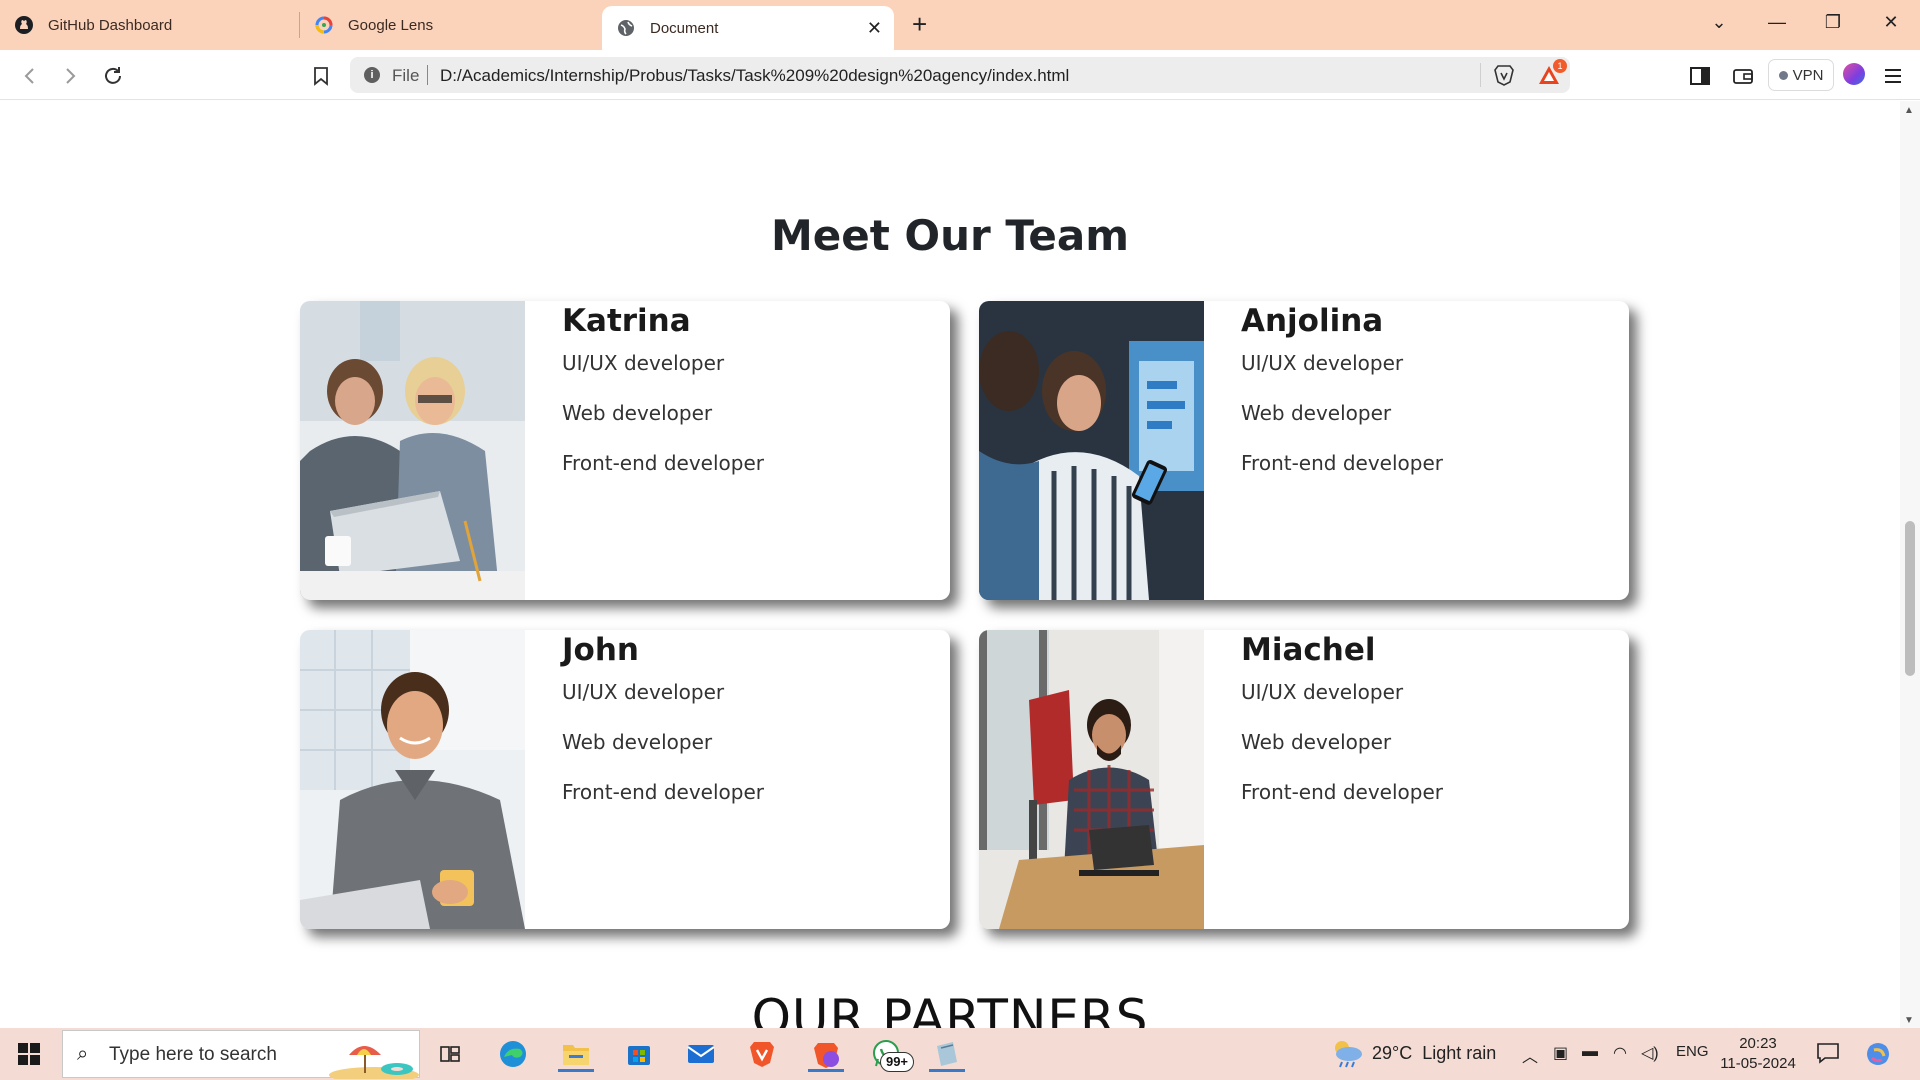 The height and width of the screenshot is (1080, 1920). Describe the element at coordinates (391, 25) in the screenshot. I see `tab-label: Google Lens` at that location.